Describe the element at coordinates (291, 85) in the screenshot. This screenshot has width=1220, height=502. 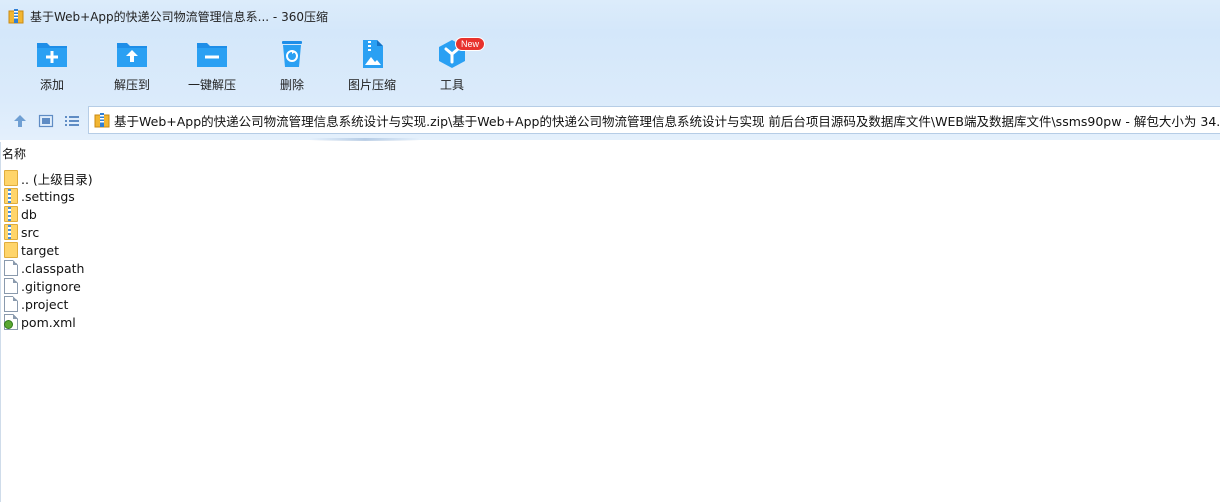
I see `delete-label: 删除` at that location.